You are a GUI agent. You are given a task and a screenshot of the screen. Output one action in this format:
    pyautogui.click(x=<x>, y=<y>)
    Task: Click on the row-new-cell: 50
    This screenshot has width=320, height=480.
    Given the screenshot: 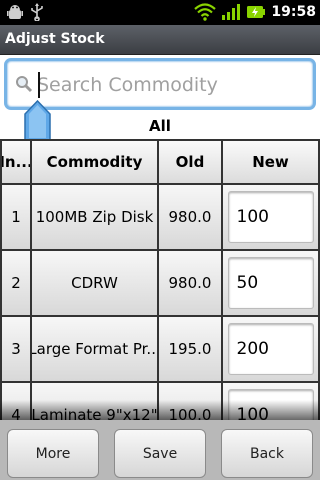 What is the action you would take?
    pyautogui.click(x=271, y=284)
    